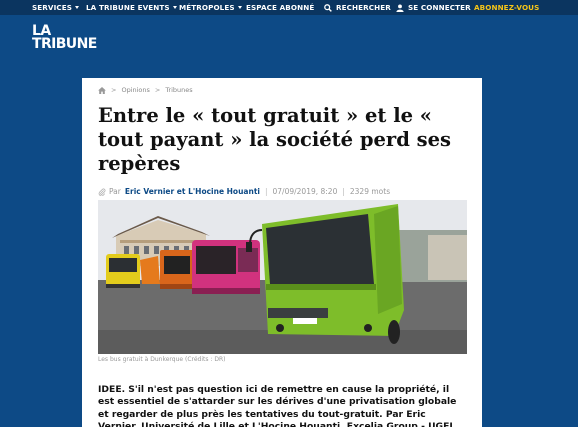  I want to click on login-label: SE CONNECTER, so click(439, 7).